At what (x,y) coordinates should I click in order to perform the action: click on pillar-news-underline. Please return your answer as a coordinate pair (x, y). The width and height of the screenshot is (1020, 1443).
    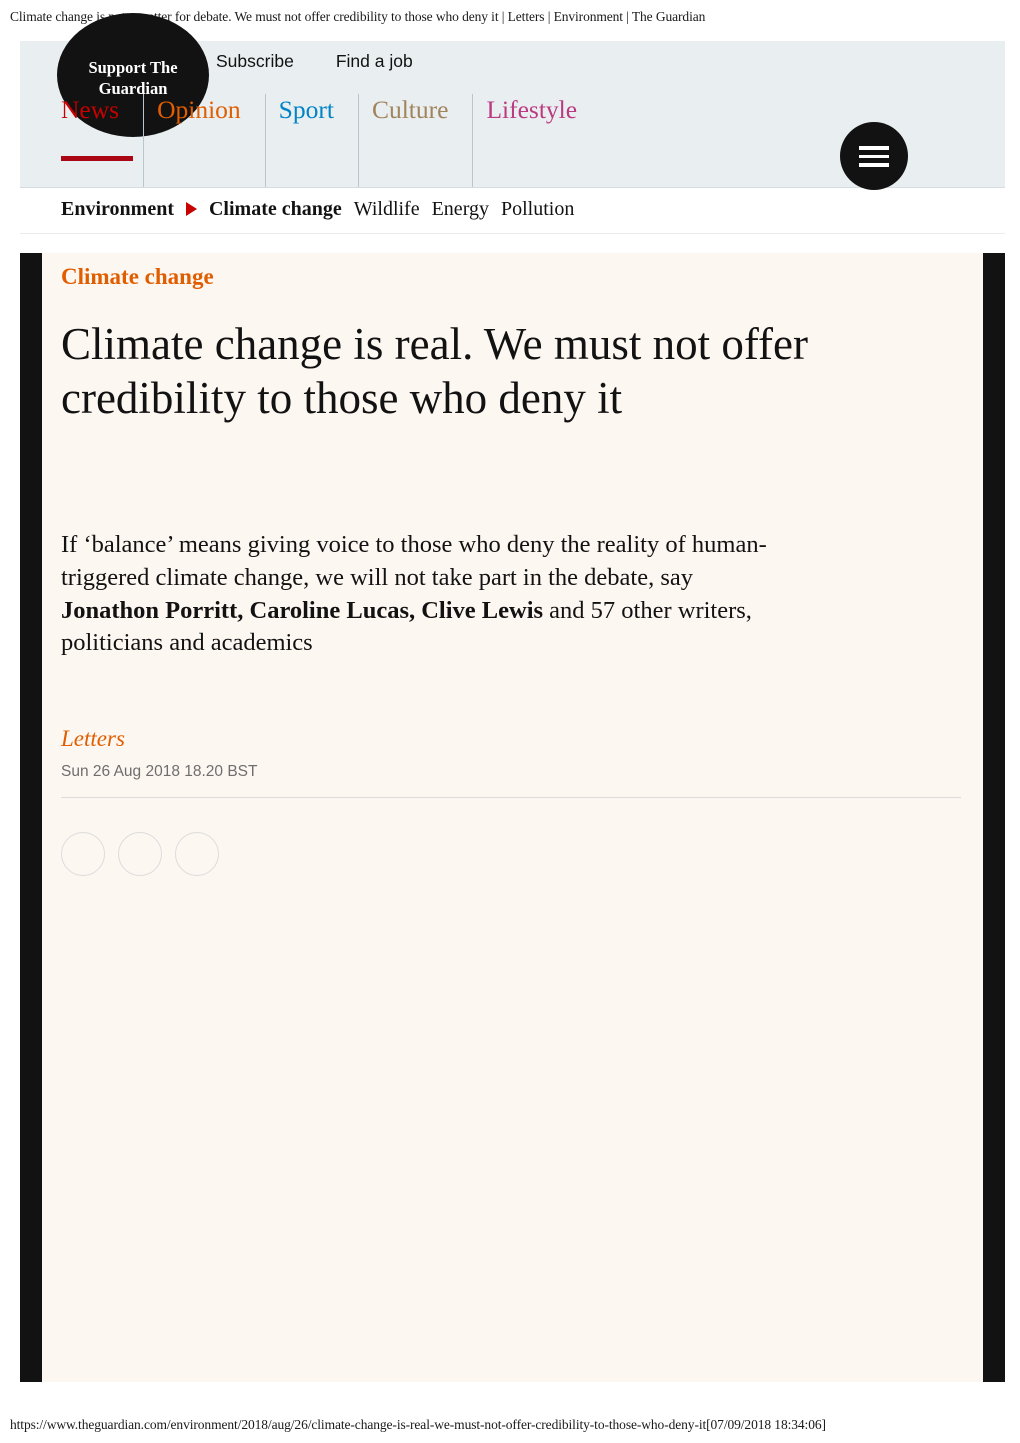
    Looking at the image, I should click on (97, 158).